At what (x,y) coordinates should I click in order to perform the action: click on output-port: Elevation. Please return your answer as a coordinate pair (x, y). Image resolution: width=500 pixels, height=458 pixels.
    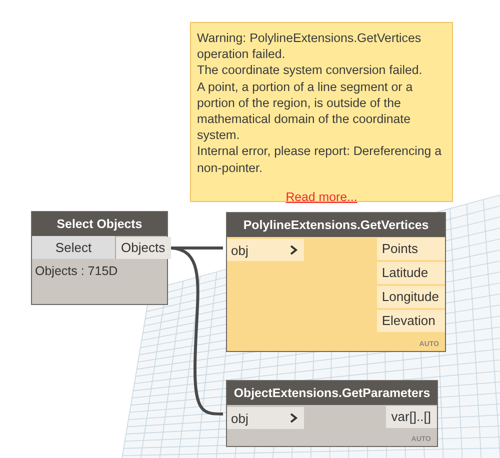
    Looking at the image, I should click on (410, 321).